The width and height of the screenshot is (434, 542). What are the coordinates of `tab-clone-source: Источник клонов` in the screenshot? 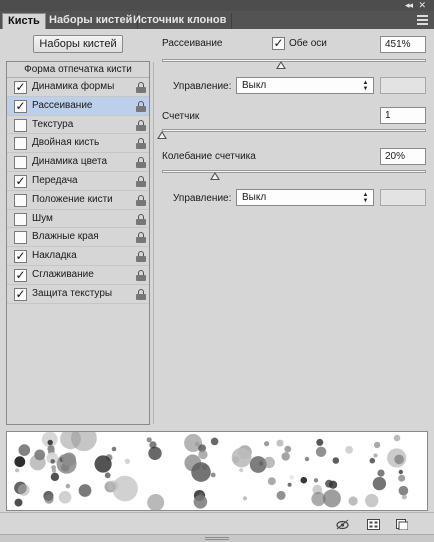 It's located at (180, 21).